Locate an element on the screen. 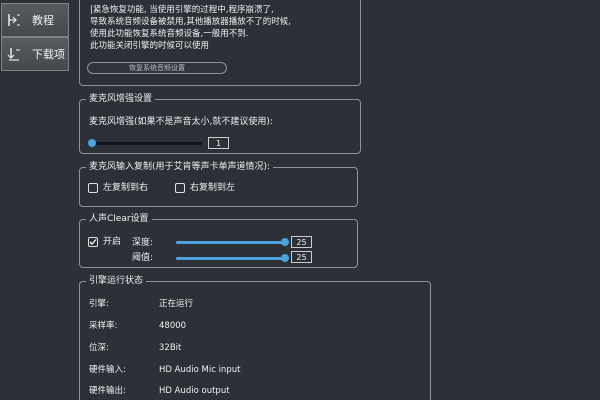  hardware-input-label: 硬件输入: is located at coordinates (107, 370).